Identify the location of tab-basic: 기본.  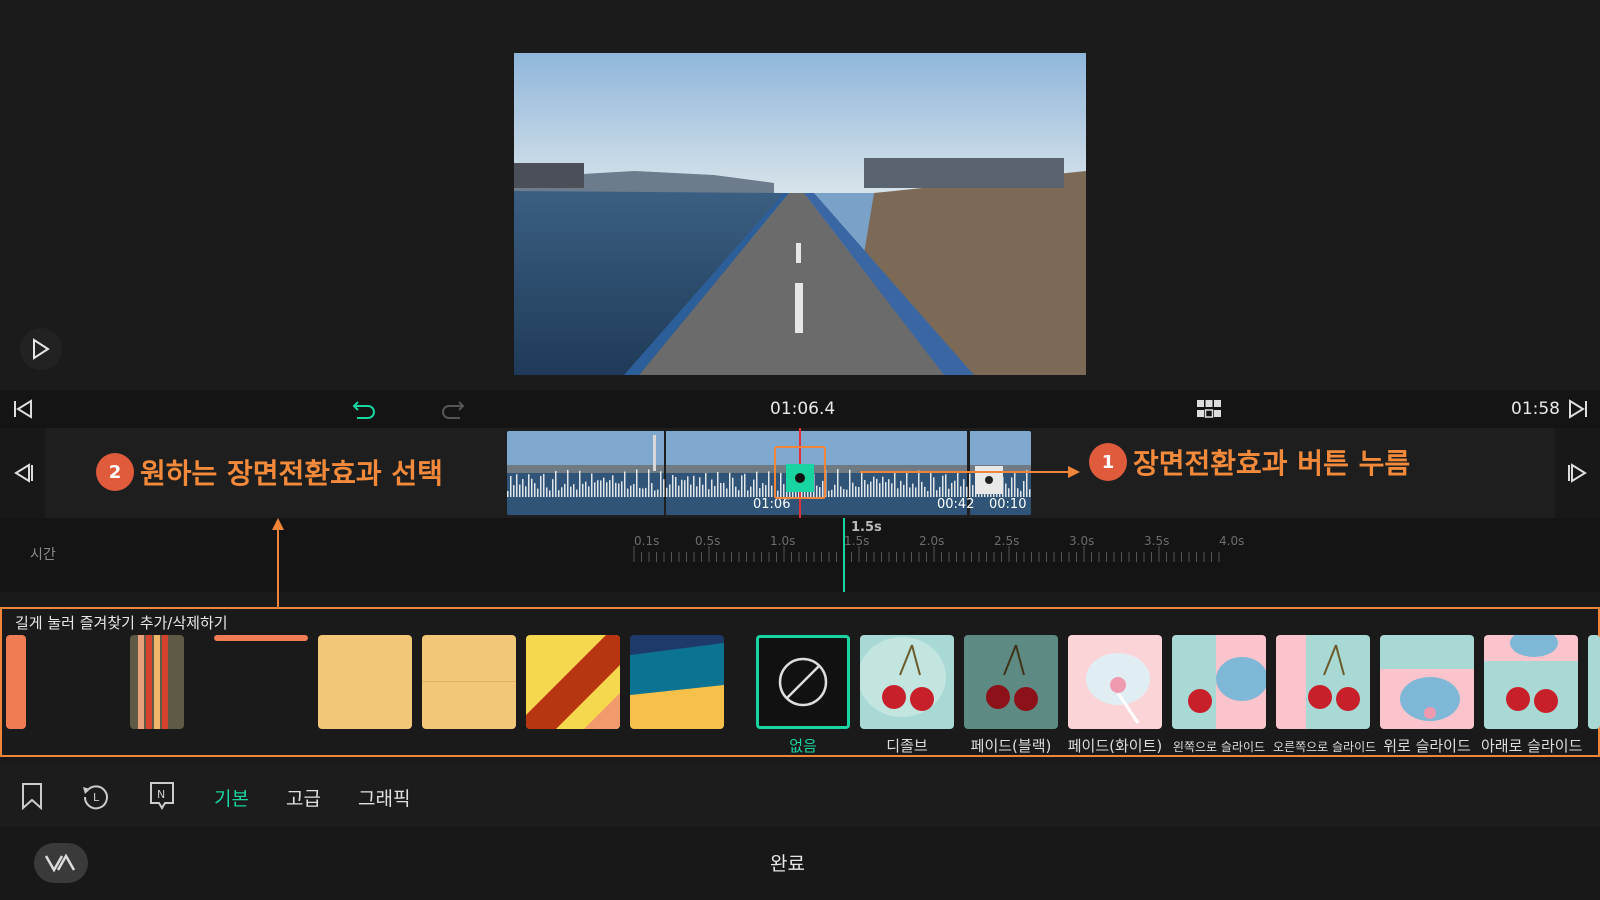
(231, 797).